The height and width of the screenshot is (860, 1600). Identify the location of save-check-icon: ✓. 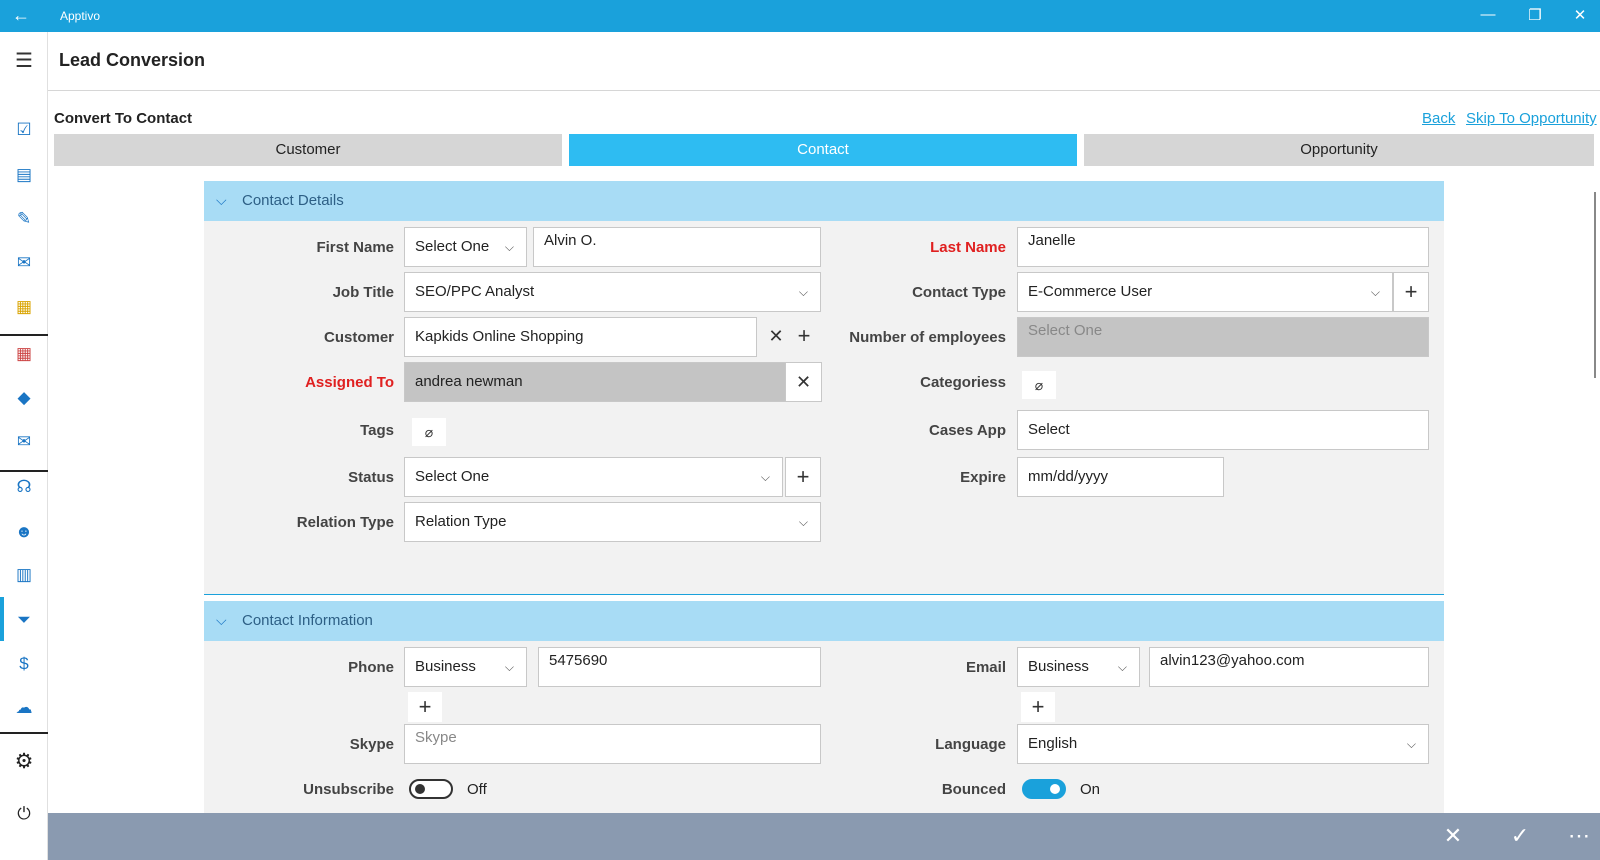
(1520, 836).